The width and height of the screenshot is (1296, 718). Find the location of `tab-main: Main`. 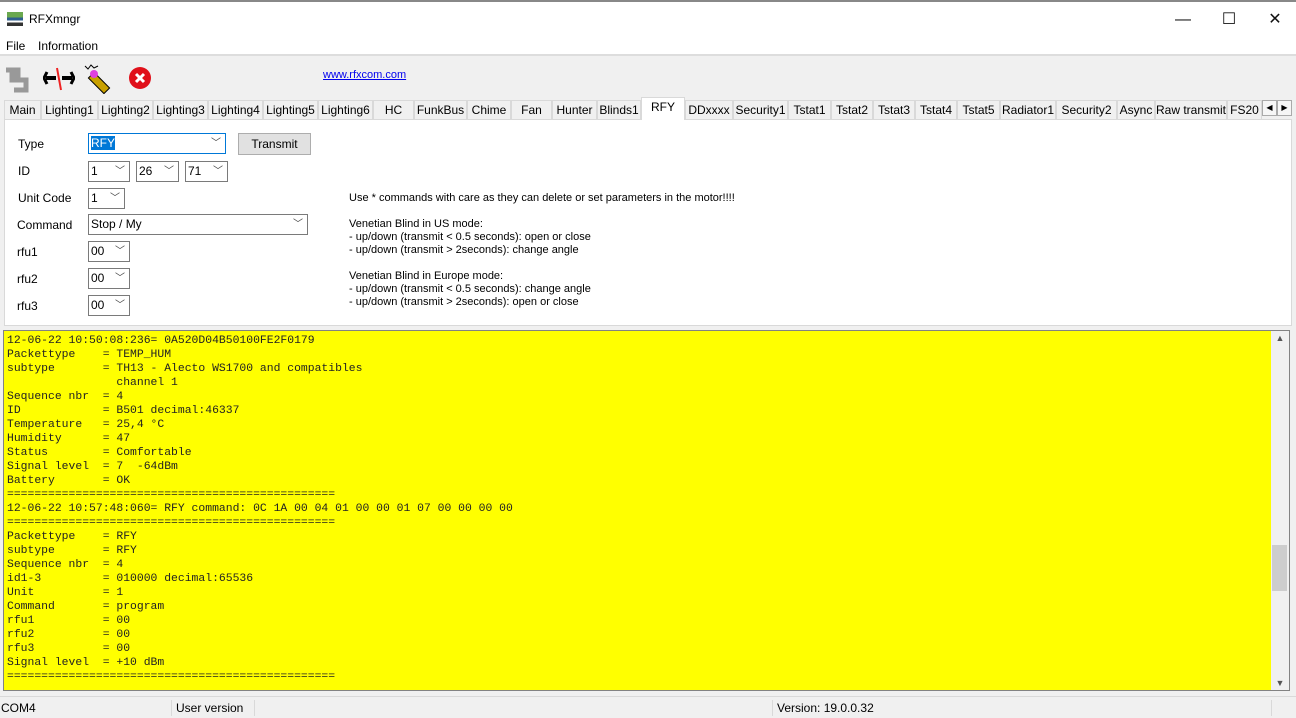

tab-main: Main is located at coordinates (22, 109).